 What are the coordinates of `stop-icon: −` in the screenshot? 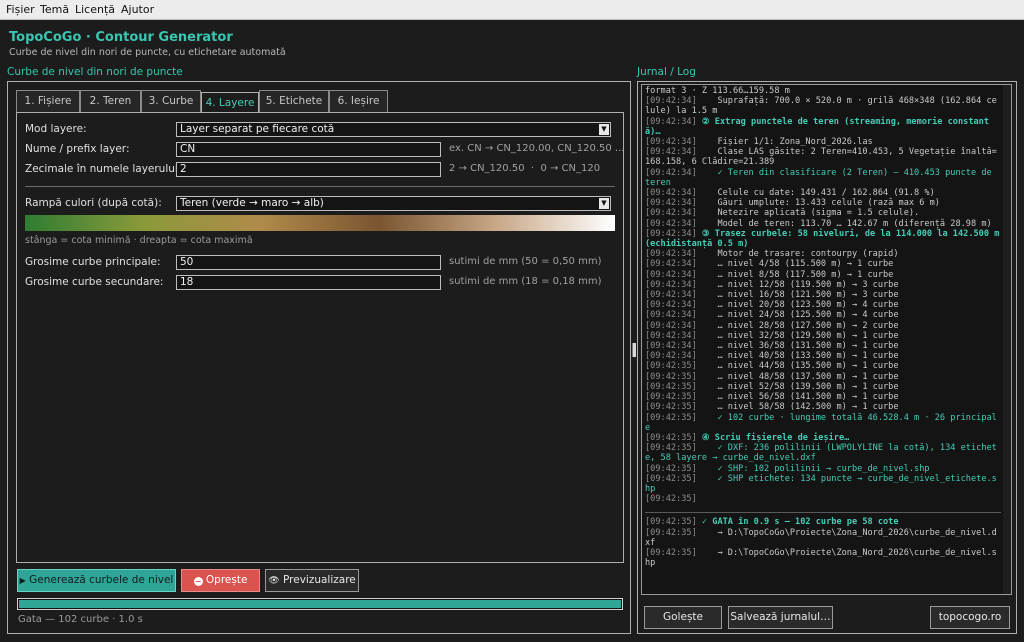 It's located at (198, 581).